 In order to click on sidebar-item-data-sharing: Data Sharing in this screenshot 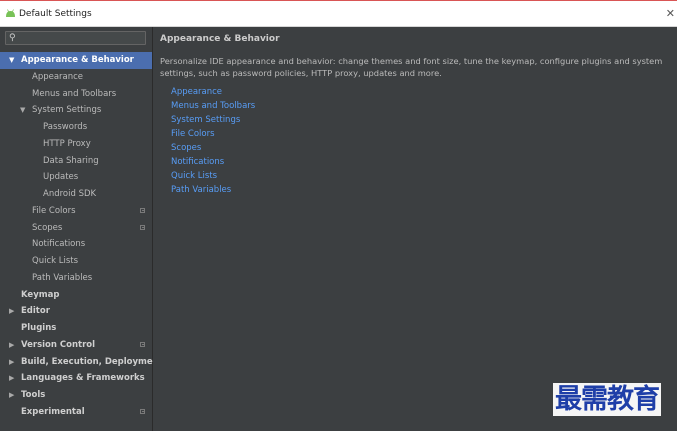, I will do `click(76, 161)`.